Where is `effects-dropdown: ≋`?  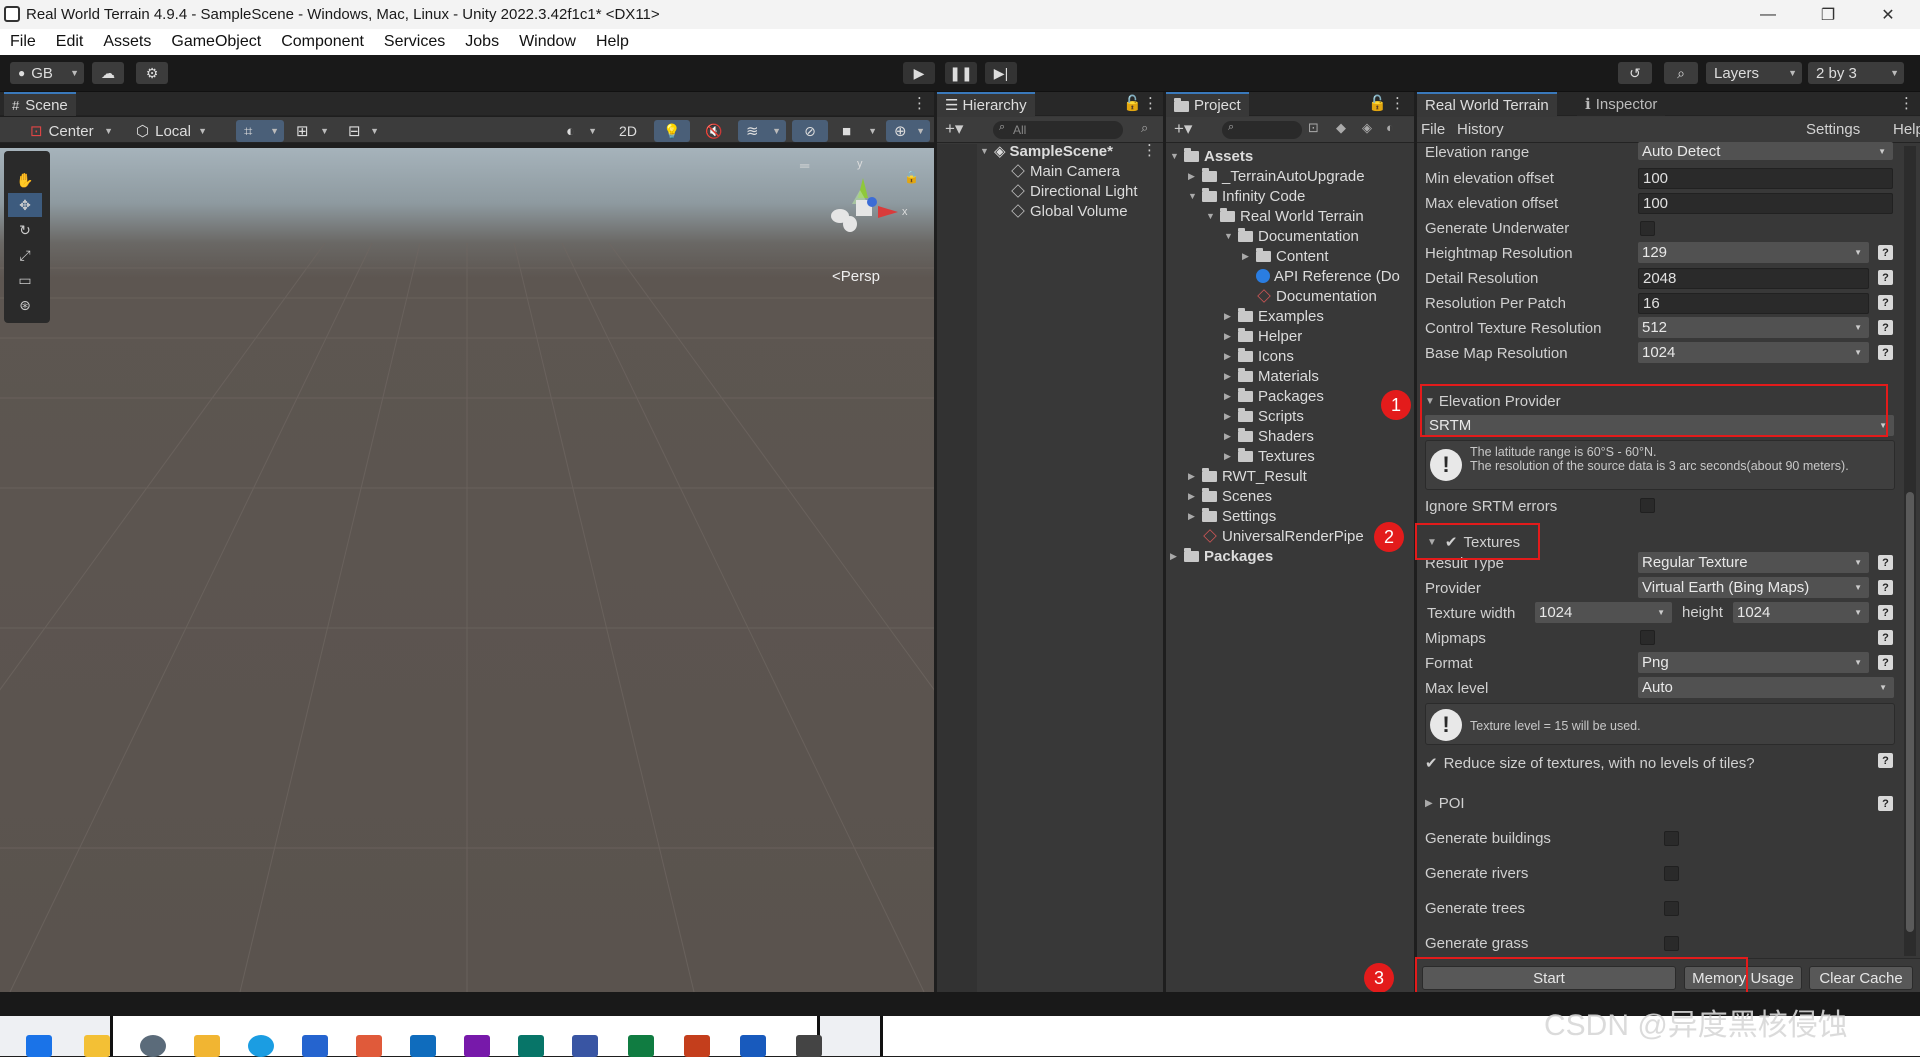
effects-dropdown: ≋ is located at coordinates (762, 131).